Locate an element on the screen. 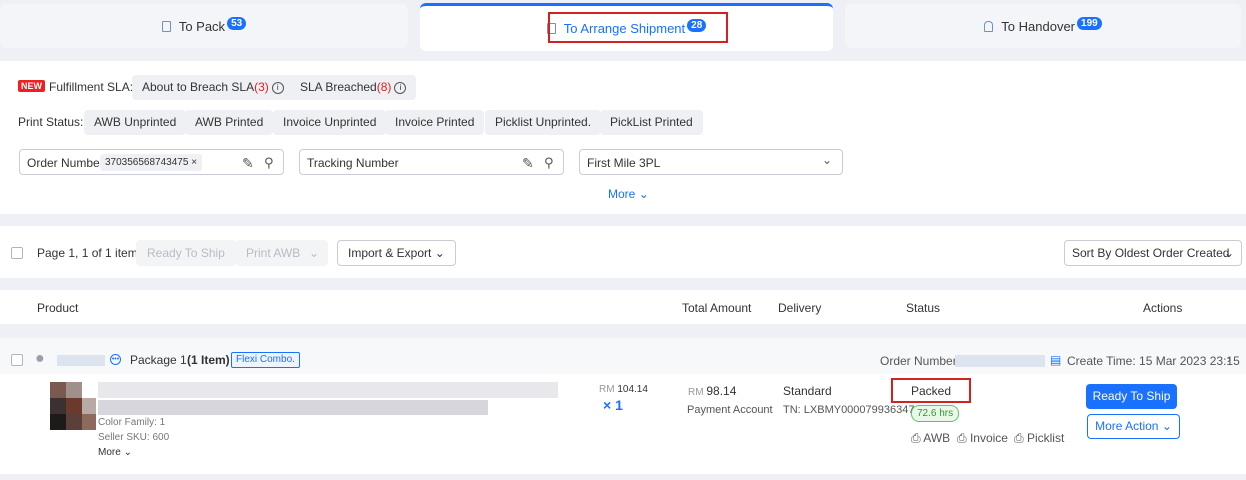 This screenshot has height=480, width=1246. printer-icon: ⎙ is located at coordinates (916, 438).